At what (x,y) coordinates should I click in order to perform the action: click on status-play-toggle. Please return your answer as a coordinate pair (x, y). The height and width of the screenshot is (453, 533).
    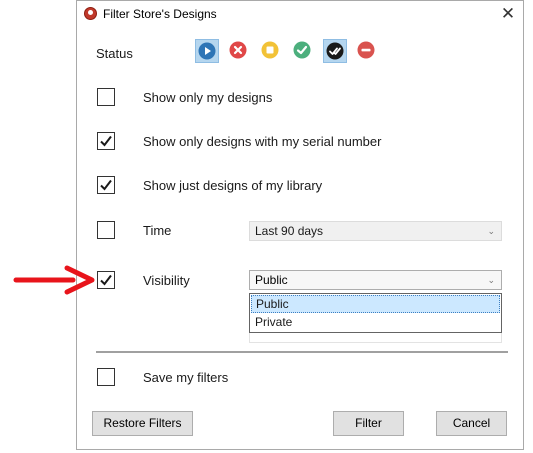
    Looking at the image, I should click on (207, 51).